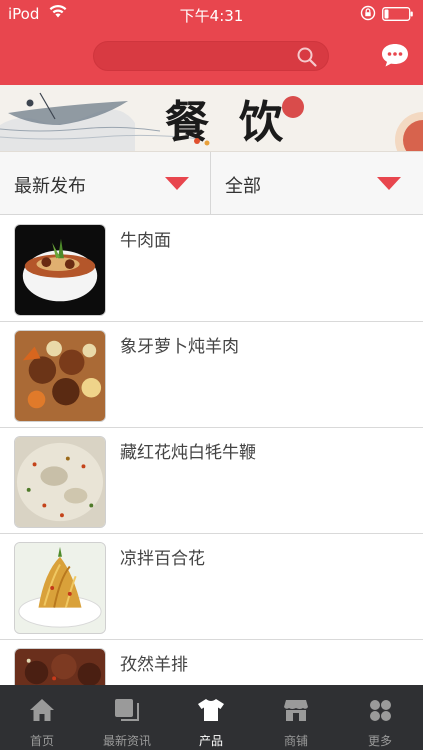 The width and height of the screenshot is (423, 750). What do you see at coordinates (188, 453) in the screenshot?
I see `product-title: 藏红花炖白牦牛鞭` at bounding box center [188, 453].